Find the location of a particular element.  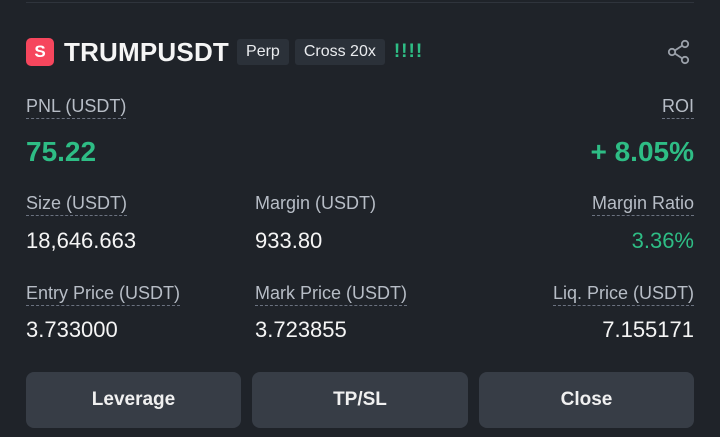

close-position-button: Close is located at coordinates (586, 400).